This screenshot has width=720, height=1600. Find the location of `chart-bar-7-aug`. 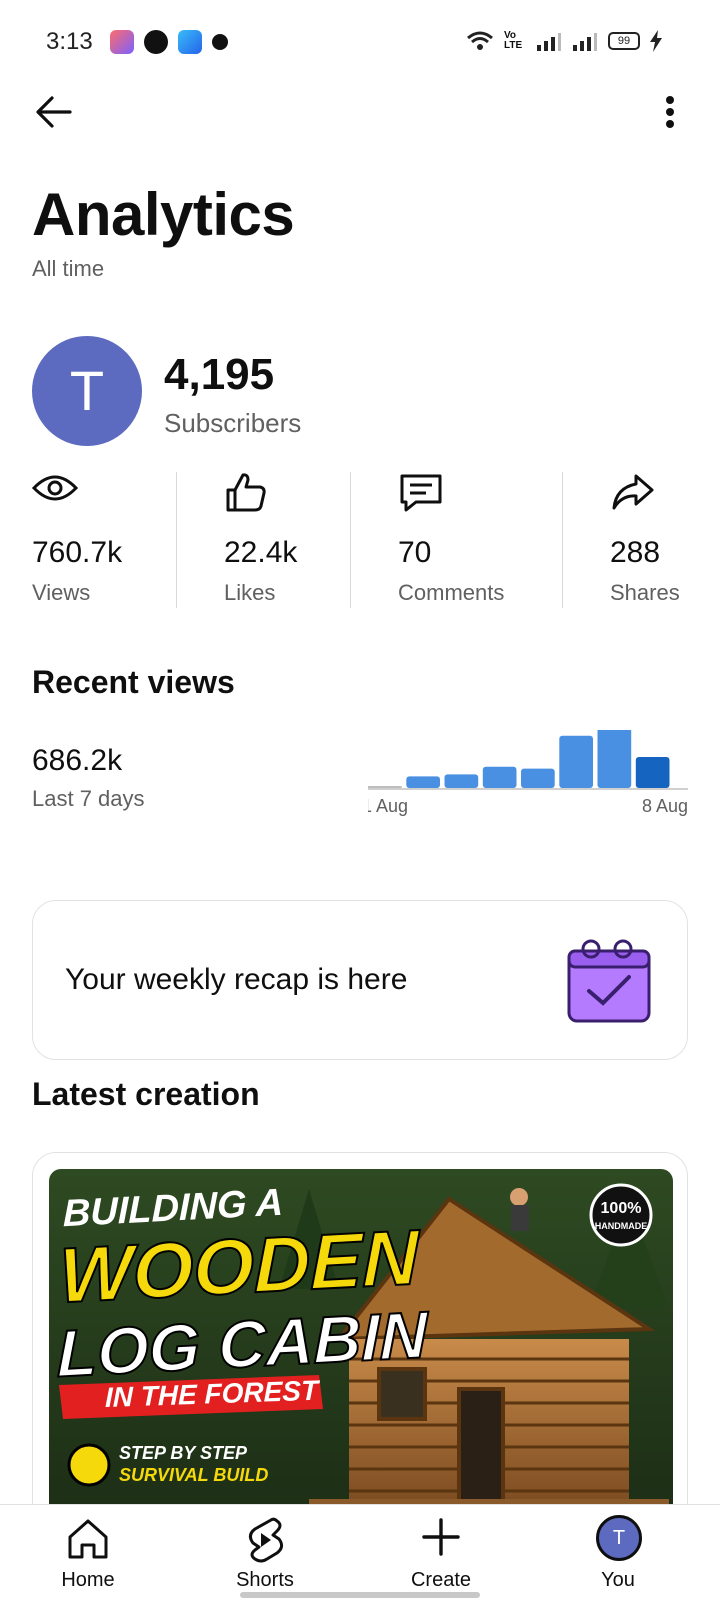

chart-bar-7-aug is located at coordinates (614, 759).